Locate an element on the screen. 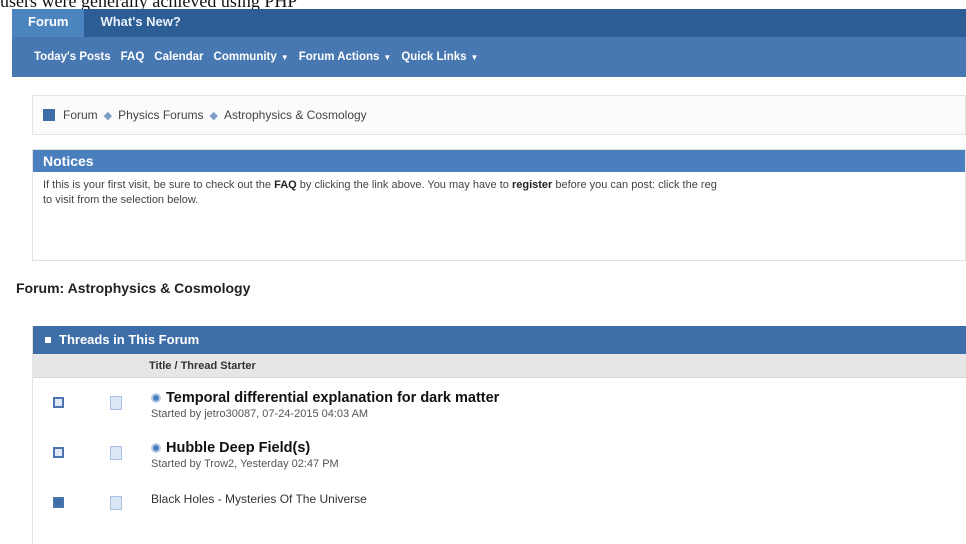  nav-community: Community ▼ is located at coordinates (251, 57).